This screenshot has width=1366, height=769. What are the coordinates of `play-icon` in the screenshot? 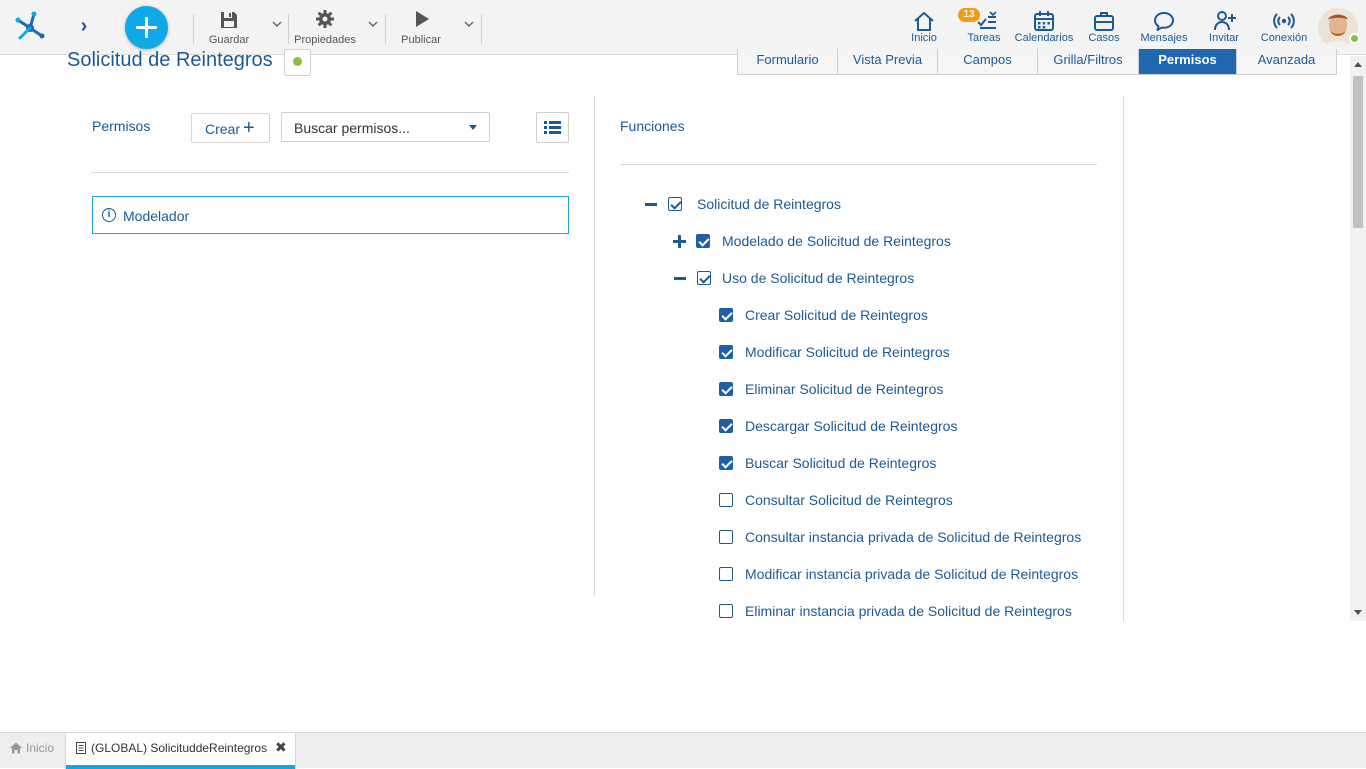 It's located at (422, 19).